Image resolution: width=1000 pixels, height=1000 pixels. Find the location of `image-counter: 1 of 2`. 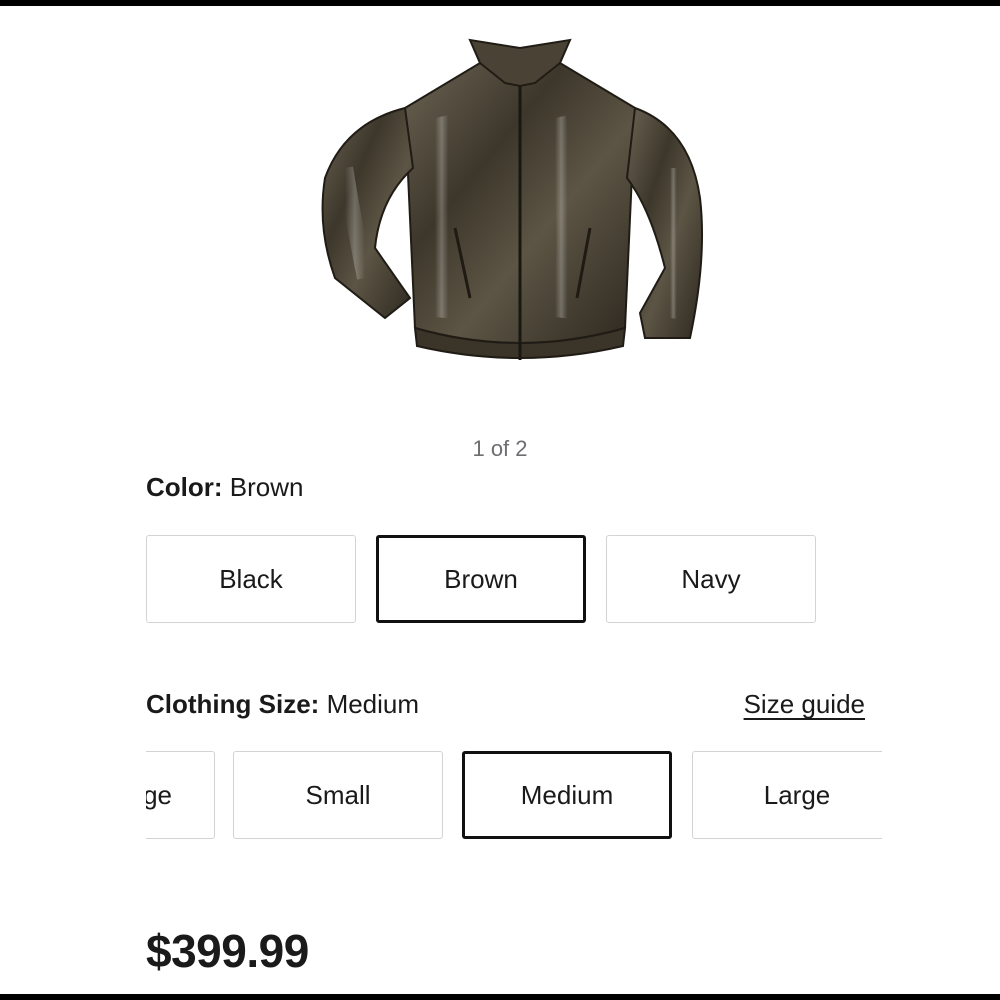

image-counter: 1 of 2 is located at coordinates (500, 448).